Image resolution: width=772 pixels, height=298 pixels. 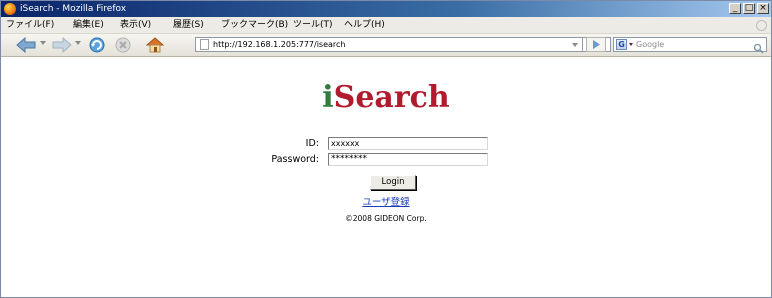 What do you see at coordinates (403, 44) in the screenshot?
I see `url-bar: http://192.168.1.205:777/isearch` at bounding box center [403, 44].